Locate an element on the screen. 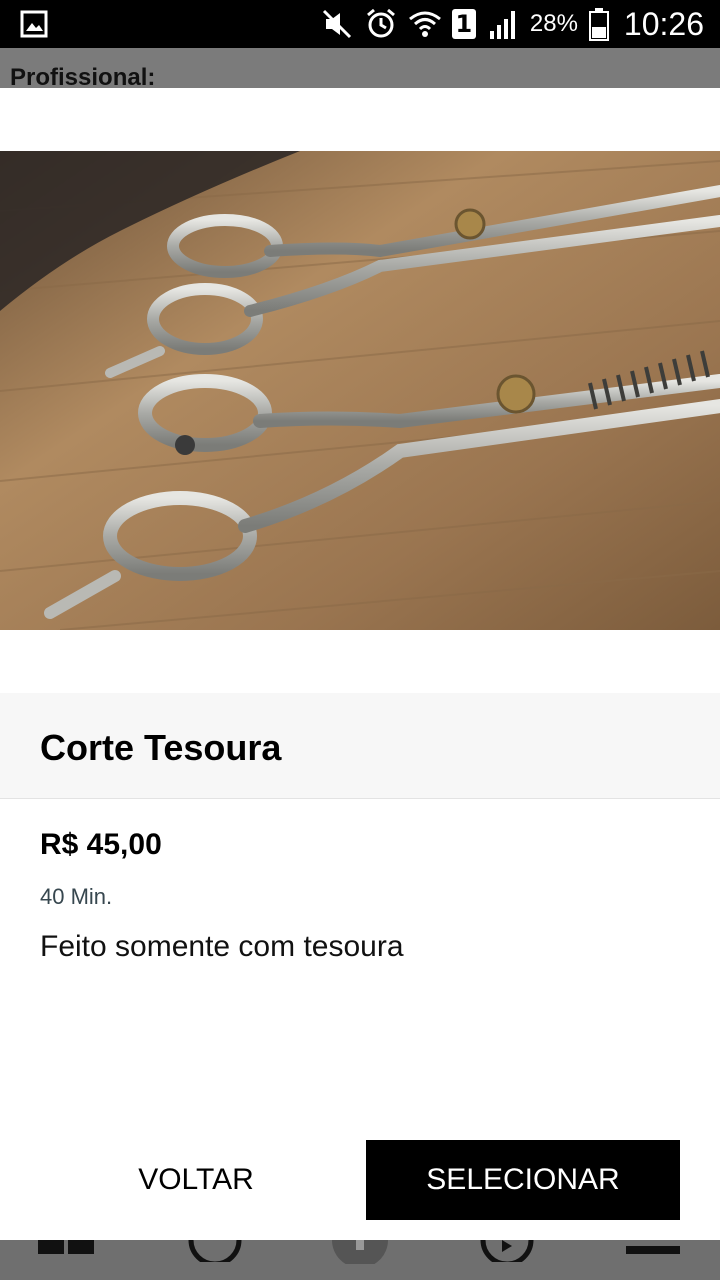 The height and width of the screenshot is (1280, 720). menu-icon is located at coordinates (653, 1250).